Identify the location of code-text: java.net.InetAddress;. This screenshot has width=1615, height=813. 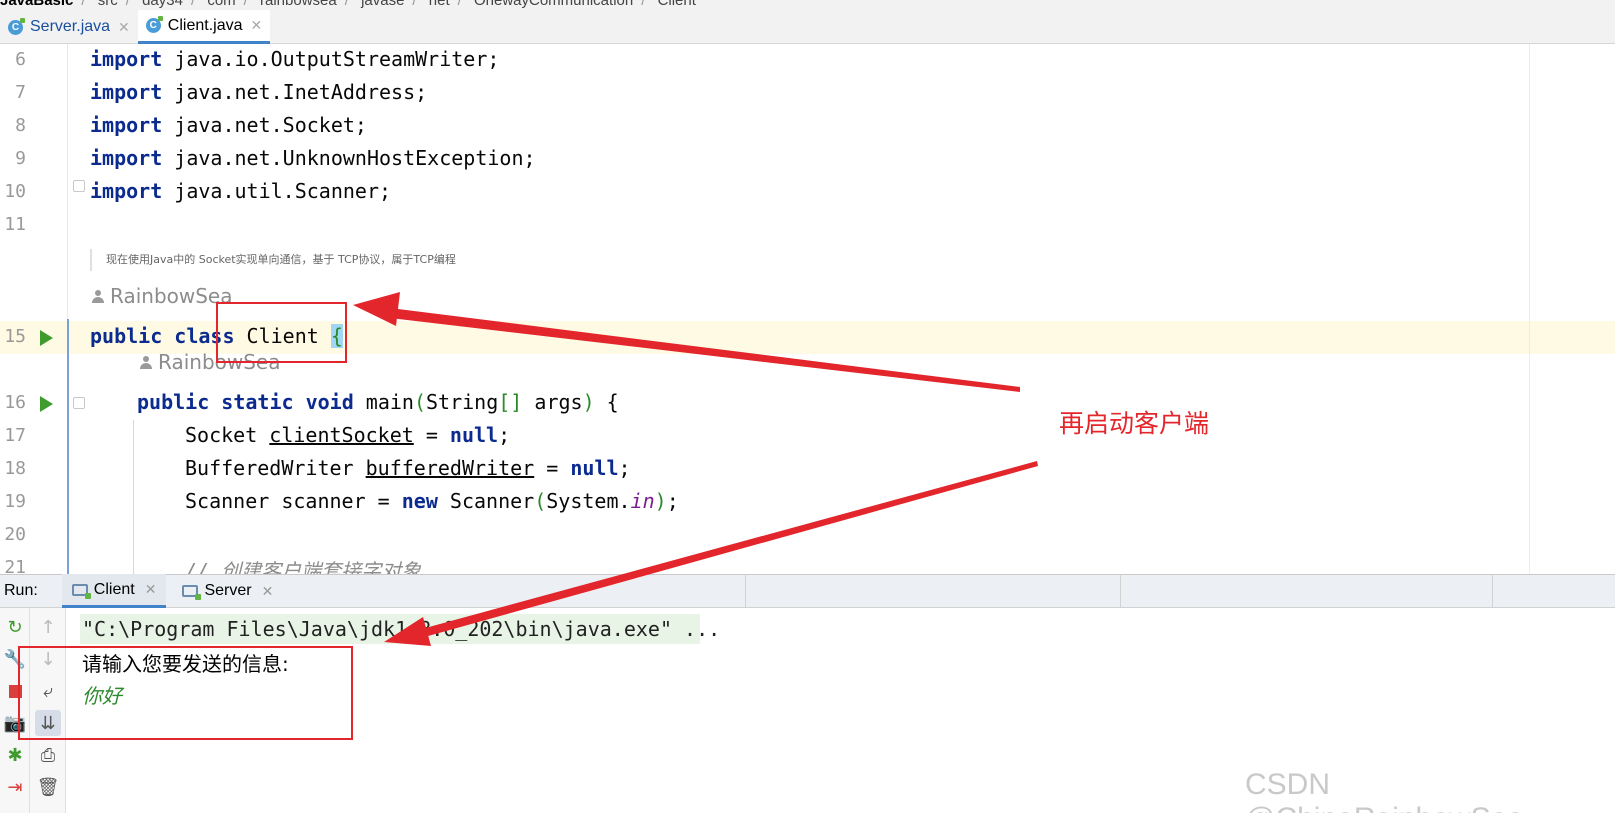
(295, 92).